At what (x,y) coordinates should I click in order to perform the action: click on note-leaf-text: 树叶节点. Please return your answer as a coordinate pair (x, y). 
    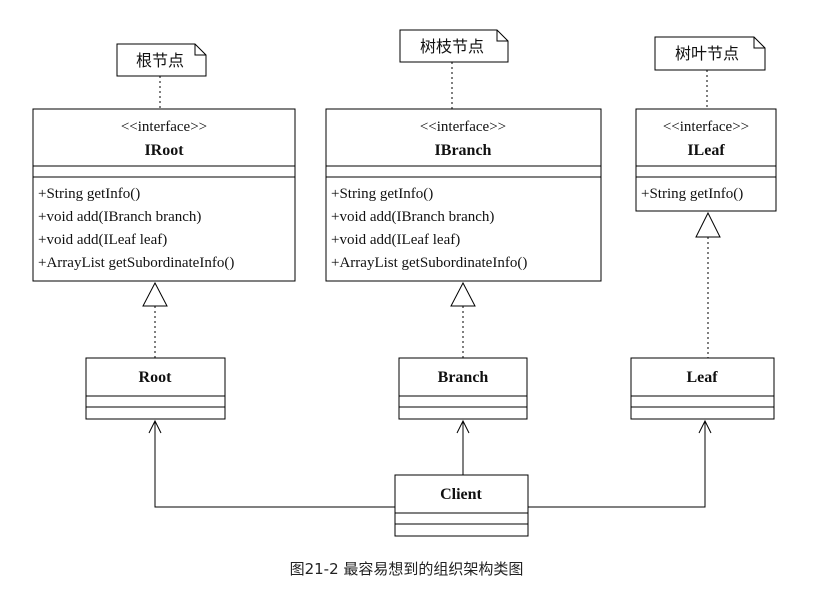
    Looking at the image, I should click on (707, 54).